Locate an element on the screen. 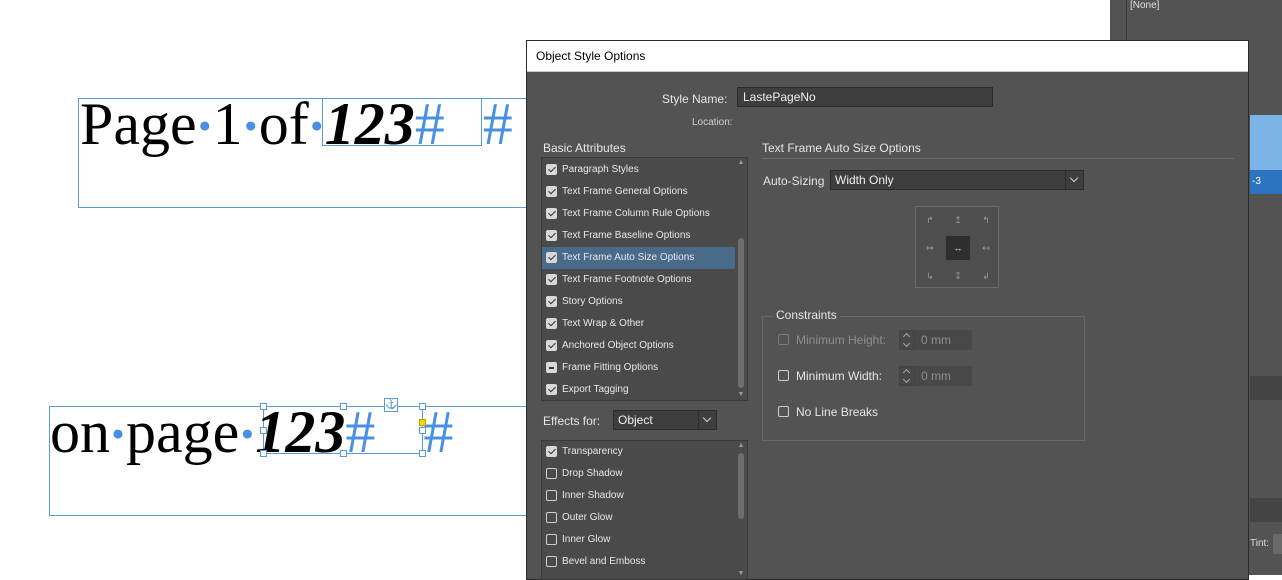  basic-attribute-item: Text Frame General Options is located at coordinates (644, 192).